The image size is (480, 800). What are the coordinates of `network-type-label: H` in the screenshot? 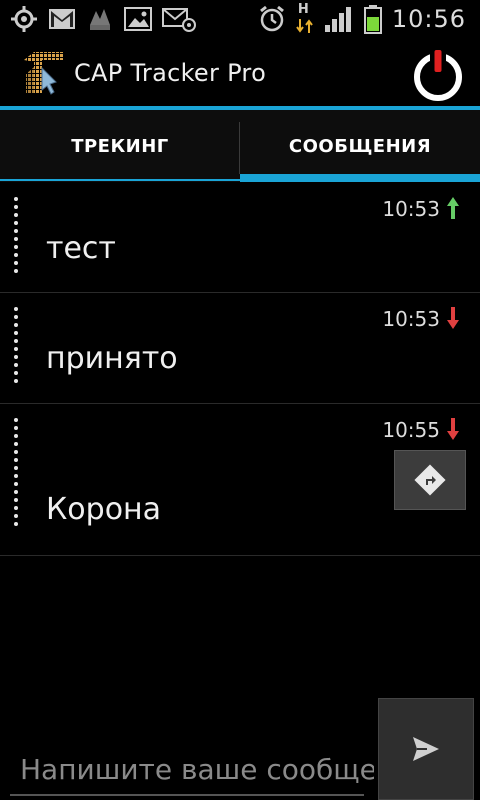 It's located at (303, 9).